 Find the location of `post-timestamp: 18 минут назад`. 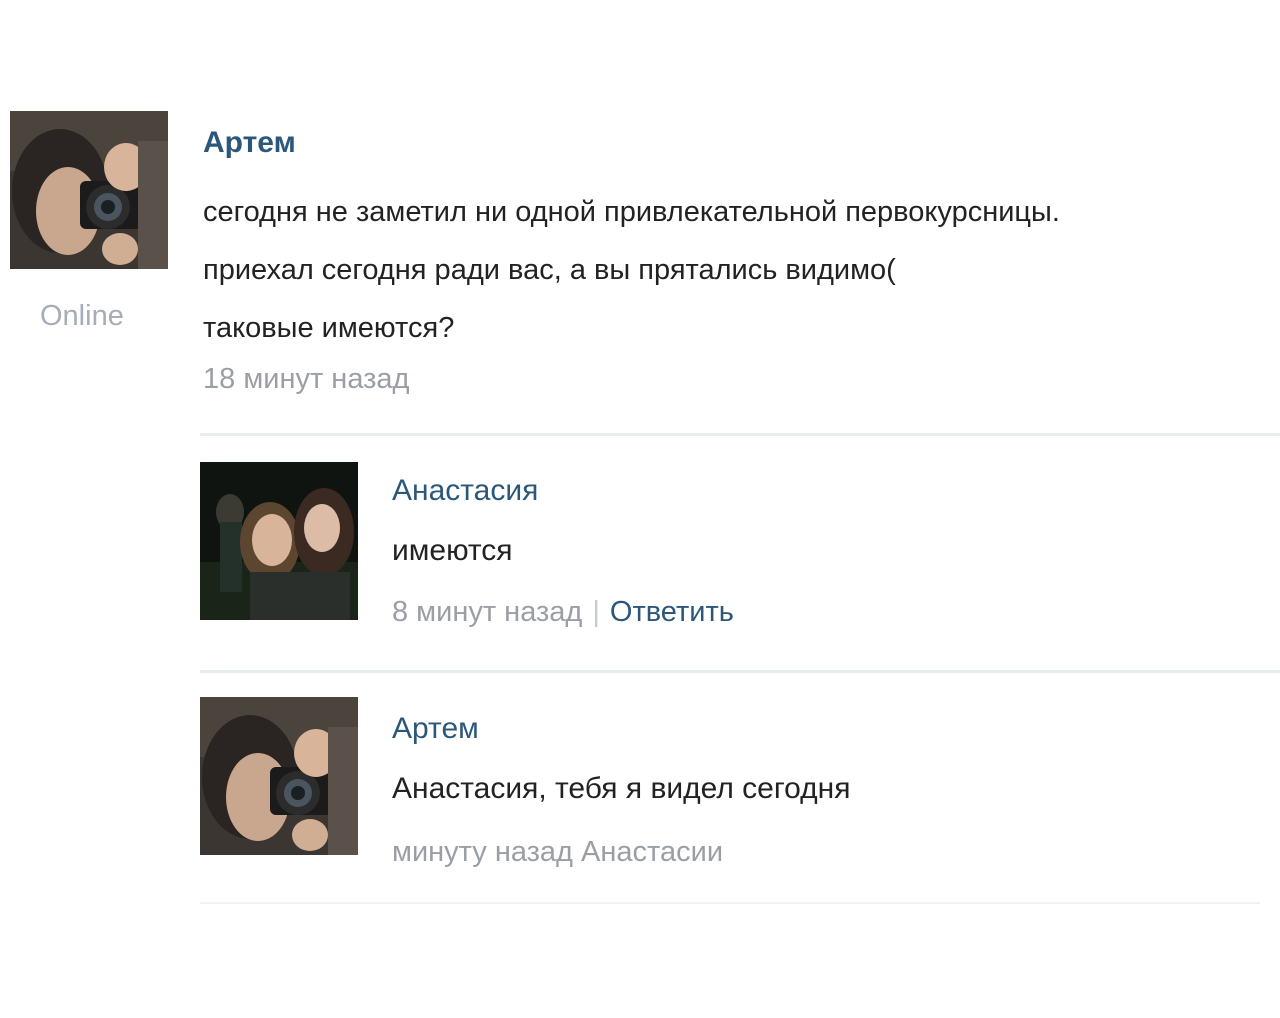

post-timestamp: 18 минут назад is located at coordinates (306, 379).